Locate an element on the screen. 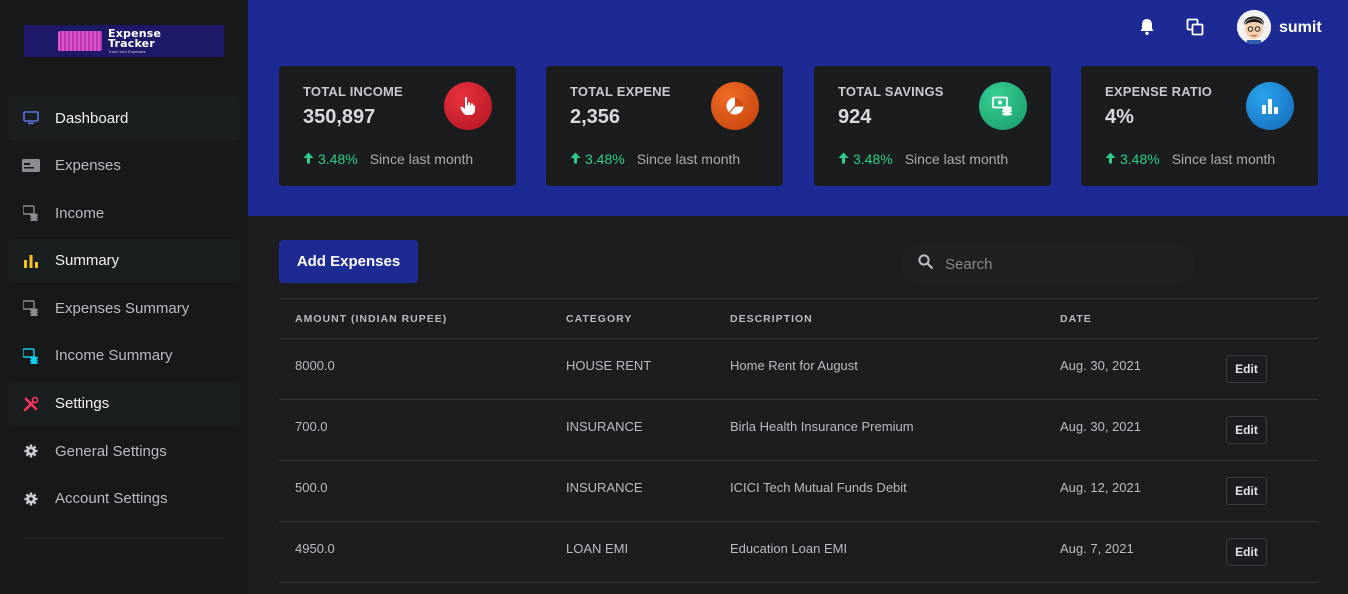 The height and width of the screenshot is (594, 1348). cell-description: Home Rent for August is located at coordinates (794, 365).